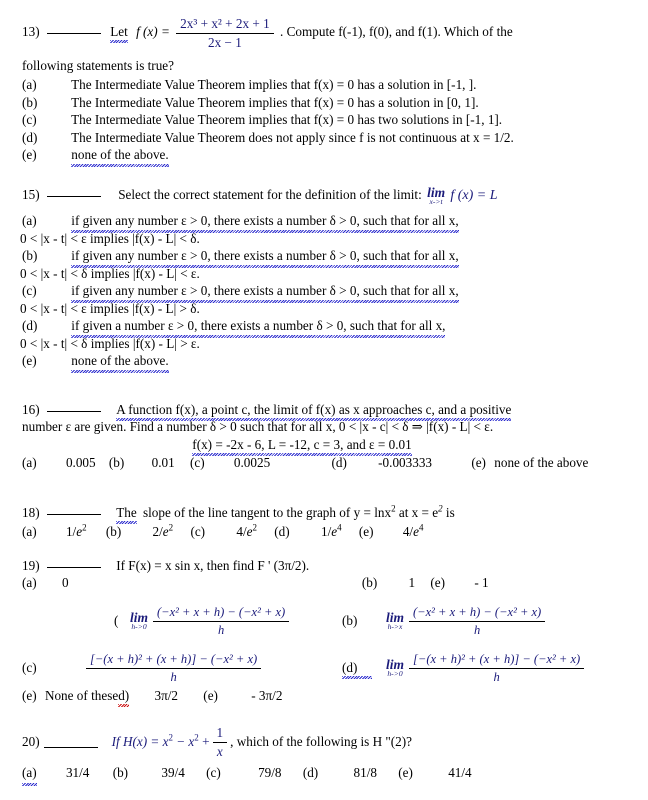 Image resolution: width=648 pixels, height=800 pixels. What do you see at coordinates (163, 531) in the screenshot?
I see `choice-row: 2/e2` at bounding box center [163, 531].